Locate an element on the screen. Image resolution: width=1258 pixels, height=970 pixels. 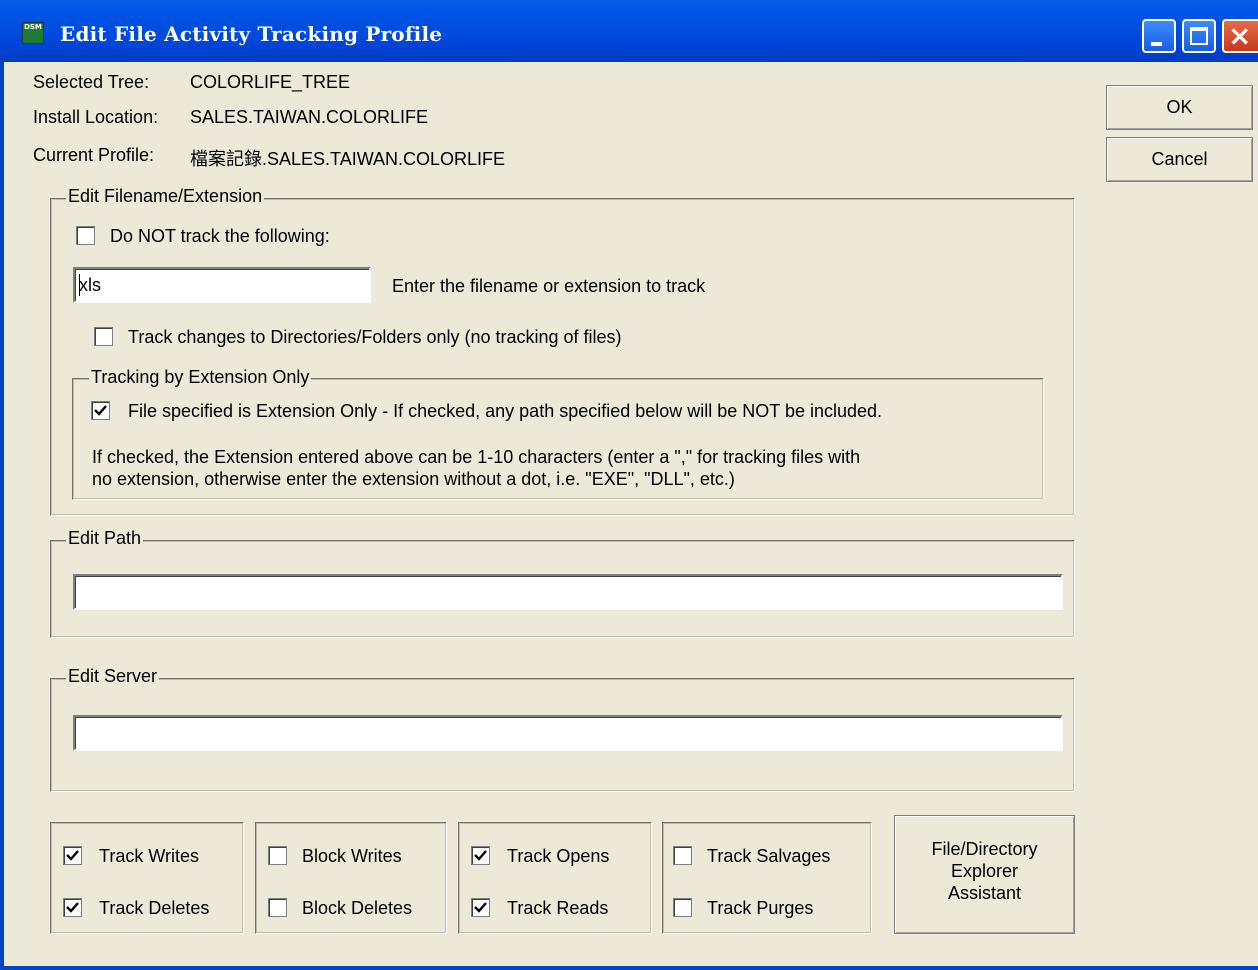
track-deletes-checkbox is located at coordinates (72, 907).